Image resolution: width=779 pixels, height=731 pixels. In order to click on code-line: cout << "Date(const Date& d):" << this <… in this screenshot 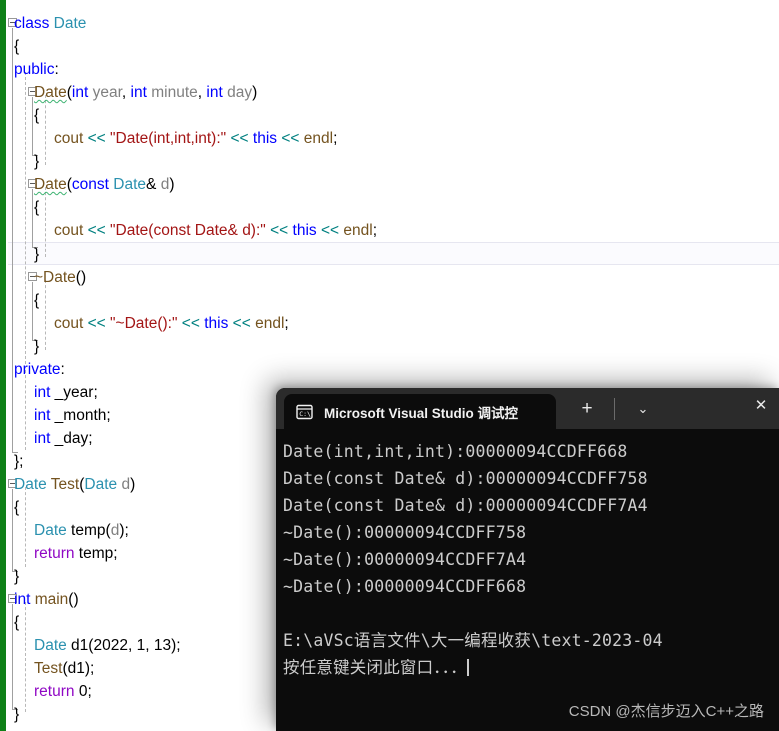, I will do `click(188, 230)`.